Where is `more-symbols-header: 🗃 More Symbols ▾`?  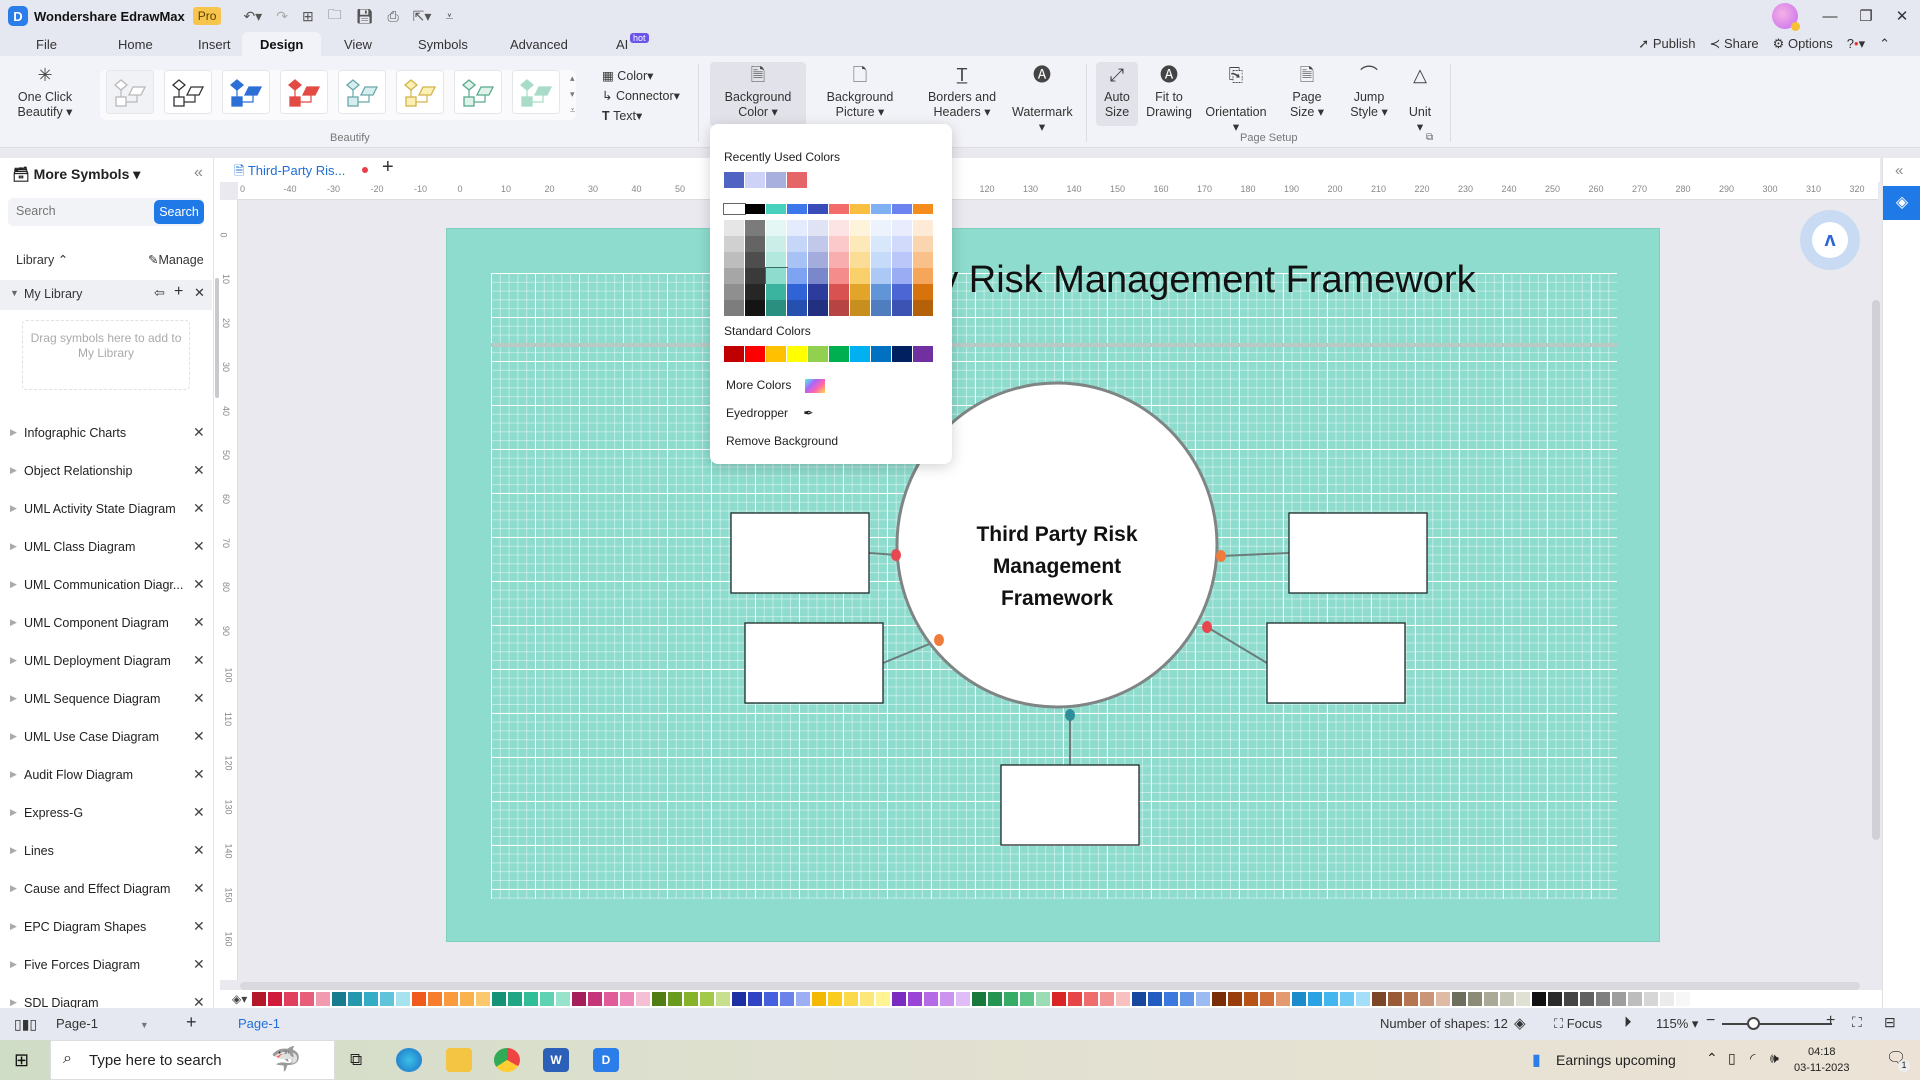
more-symbols-header: 🗃 More Symbols ▾ is located at coordinates (76, 174).